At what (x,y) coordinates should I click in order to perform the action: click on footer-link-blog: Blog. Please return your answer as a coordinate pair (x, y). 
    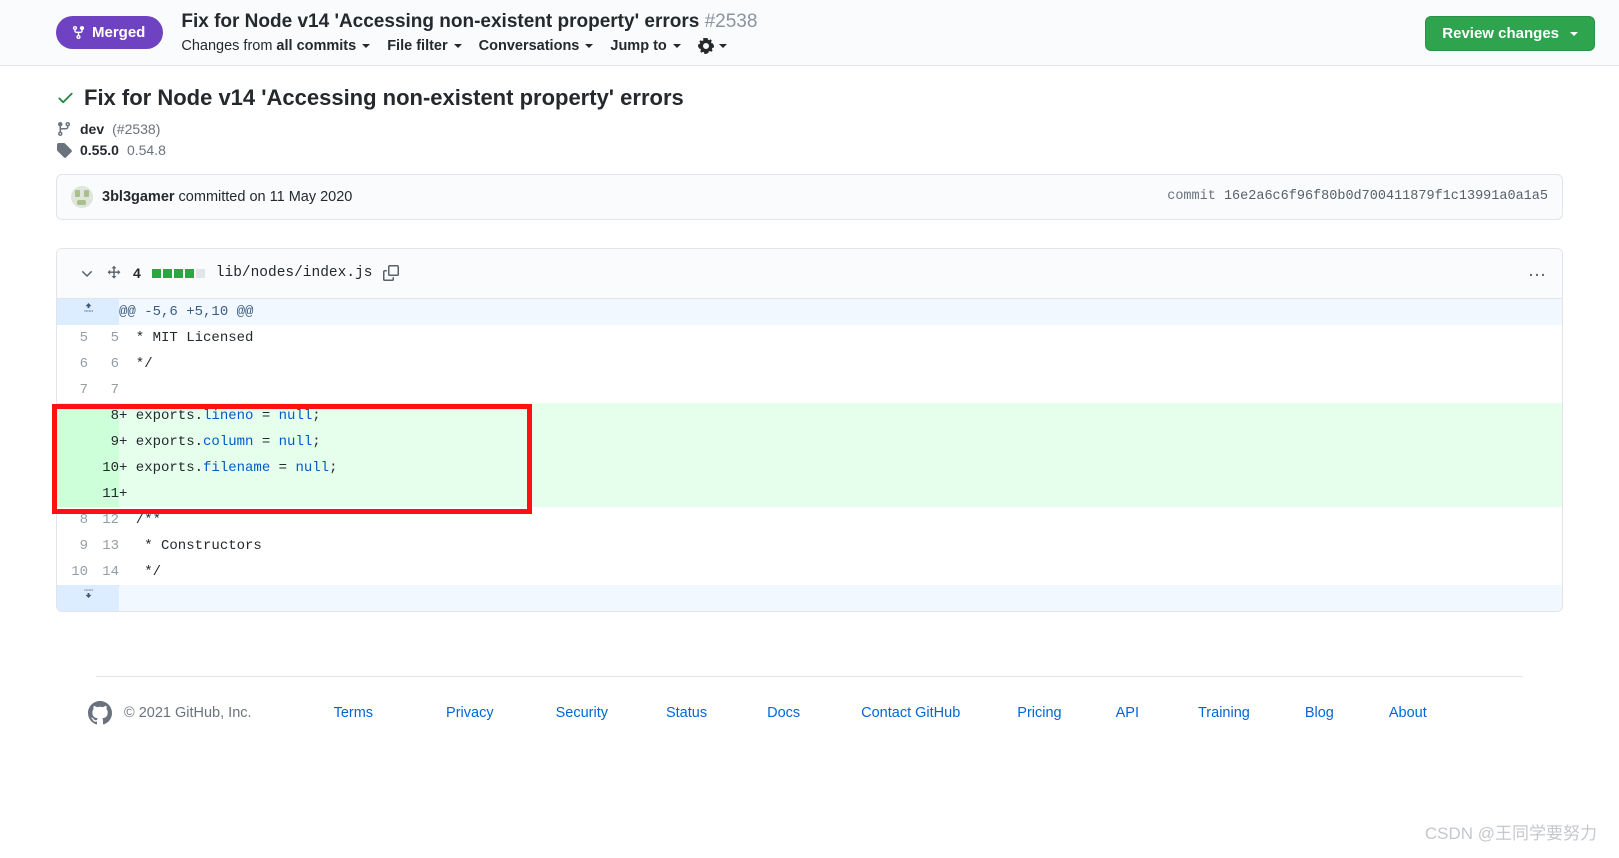
    Looking at the image, I should click on (1319, 713).